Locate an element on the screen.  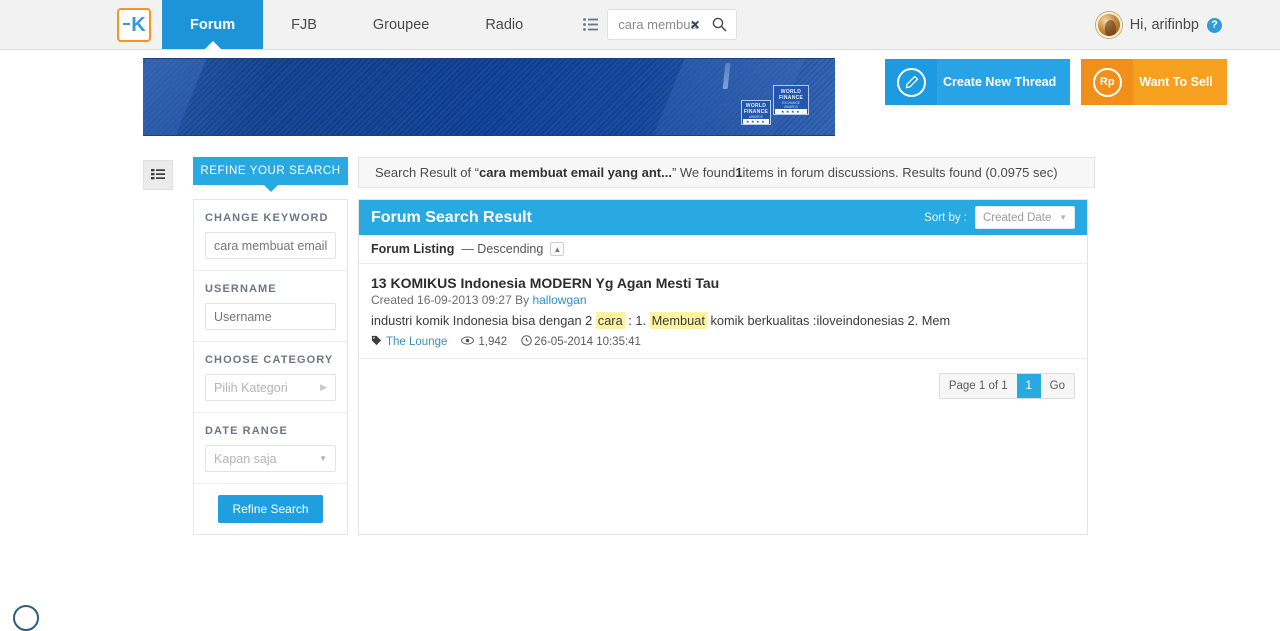
result-views: 1,942 is located at coordinates (484, 342).